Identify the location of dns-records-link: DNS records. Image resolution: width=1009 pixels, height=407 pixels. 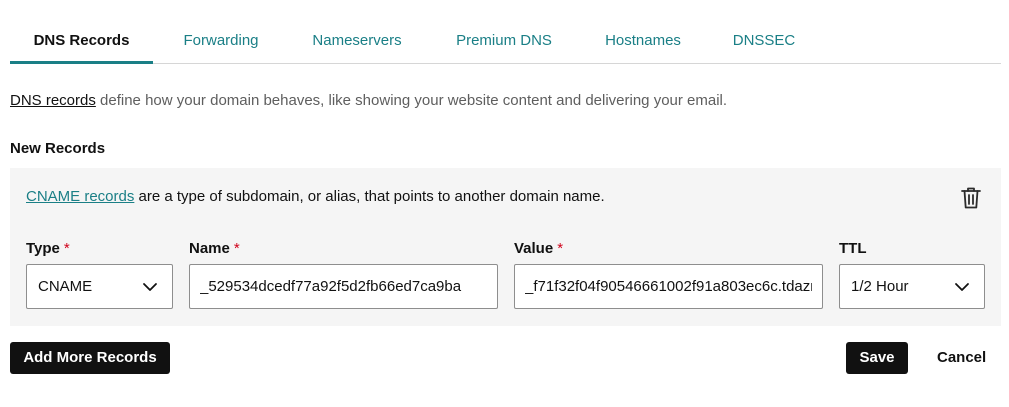
(53, 100).